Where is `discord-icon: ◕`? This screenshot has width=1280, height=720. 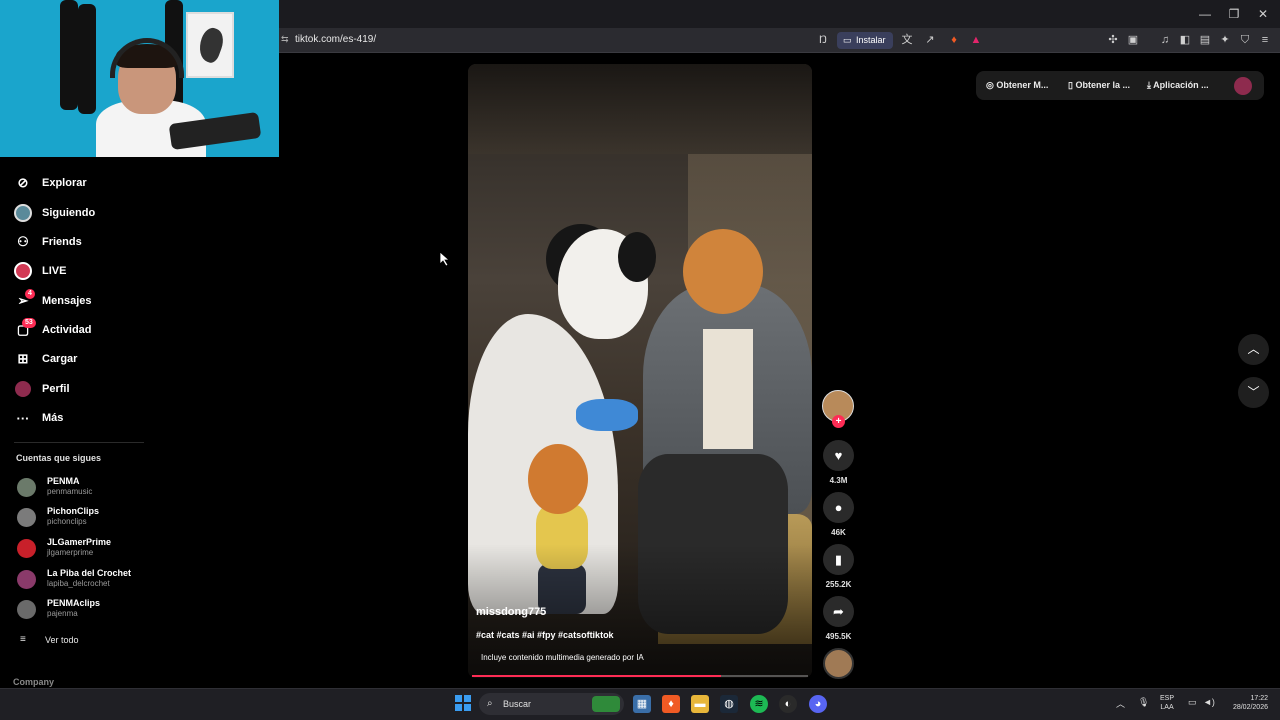
discord-icon: ◕ is located at coordinates (818, 704).